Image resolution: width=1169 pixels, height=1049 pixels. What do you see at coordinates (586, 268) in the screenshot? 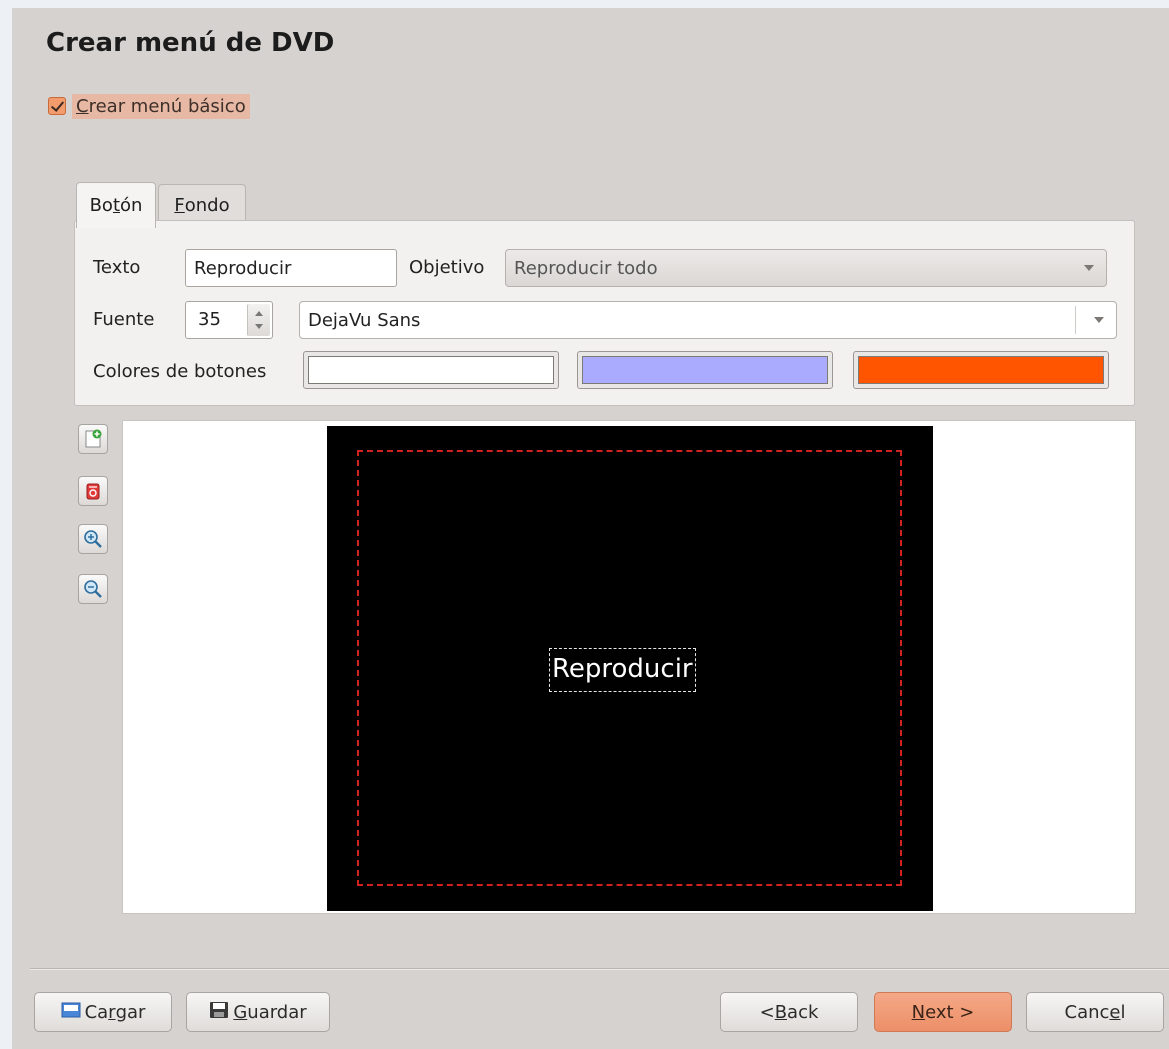
I see `target-select-value: Reproducir todo` at bounding box center [586, 268].